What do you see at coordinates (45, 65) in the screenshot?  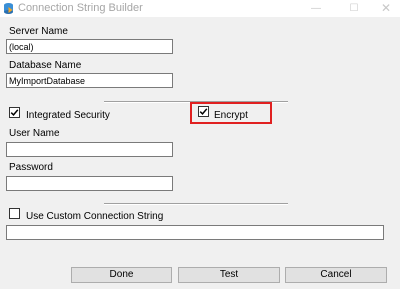 I see `database-name-label: Database Name` at bounding box center [45, 65].